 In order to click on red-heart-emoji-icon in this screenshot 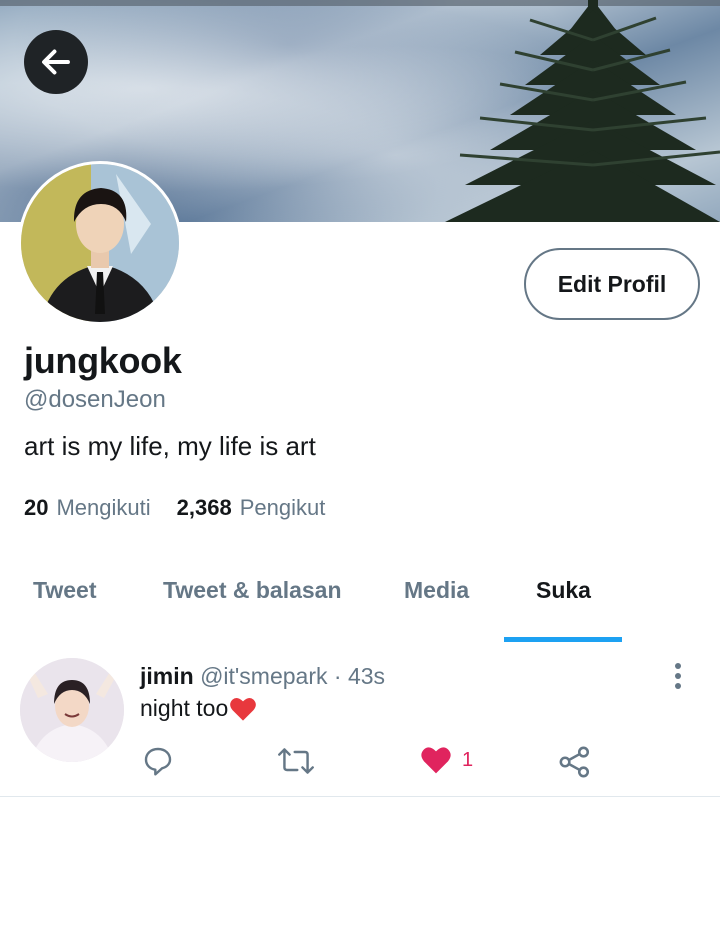, I will do `click(243, 709)`.